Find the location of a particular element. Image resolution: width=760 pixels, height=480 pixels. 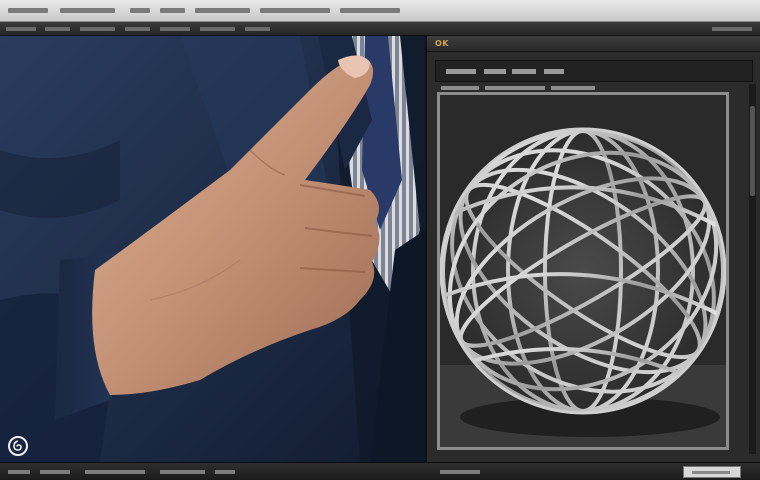

panel-toolbar is located at coordinates (594, 71).